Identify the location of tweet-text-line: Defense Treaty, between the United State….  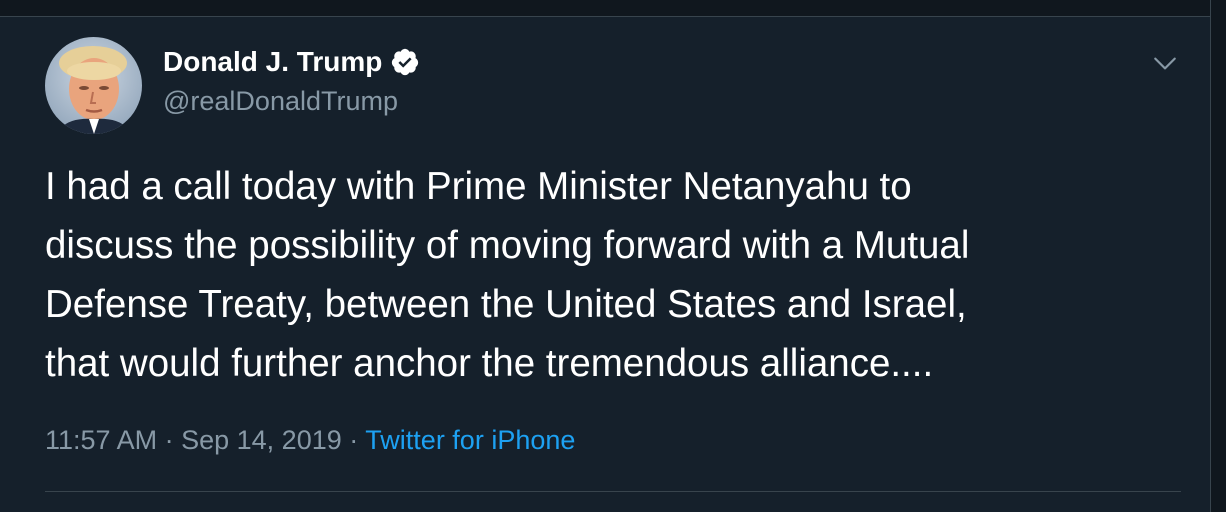
(506, 304).